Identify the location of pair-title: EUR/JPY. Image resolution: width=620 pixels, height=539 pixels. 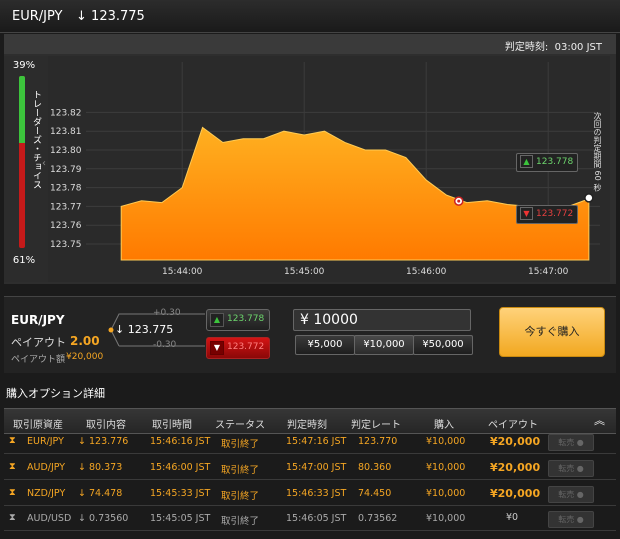
(37, 16).